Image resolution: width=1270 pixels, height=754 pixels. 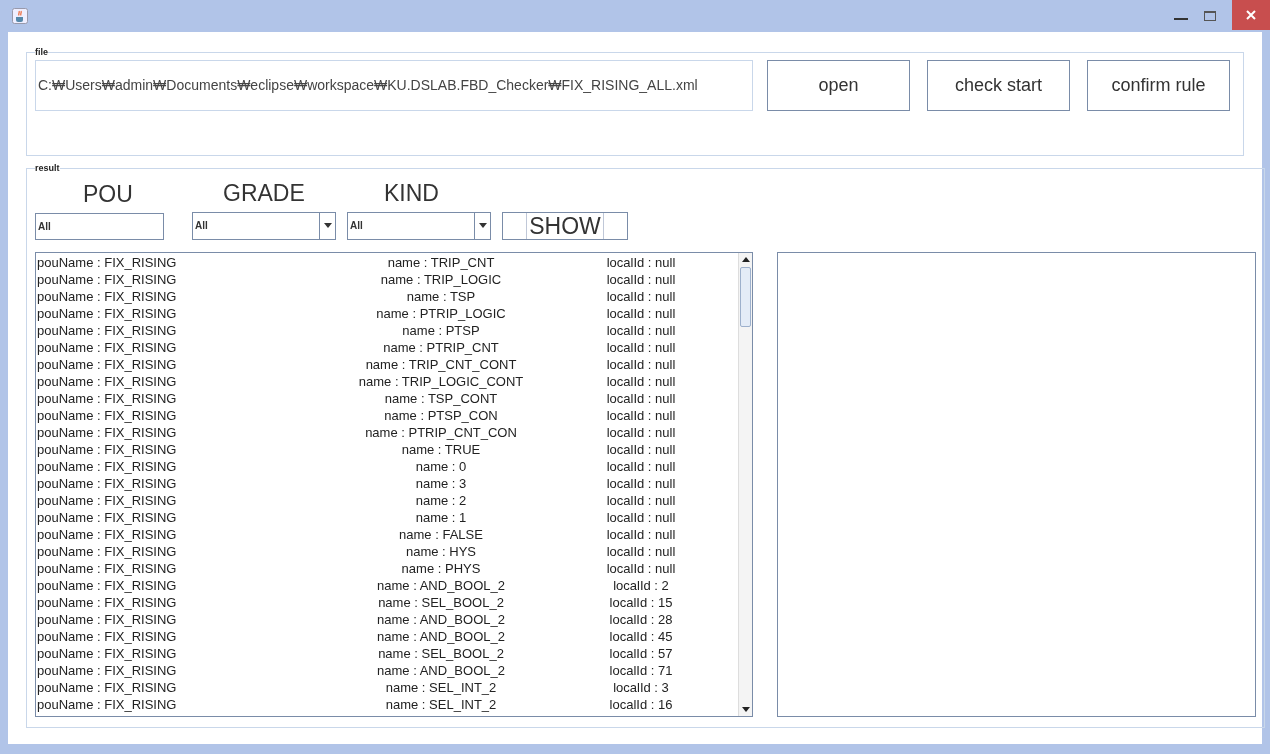 I want to click on scrollbar, so click(x=745, y=484).